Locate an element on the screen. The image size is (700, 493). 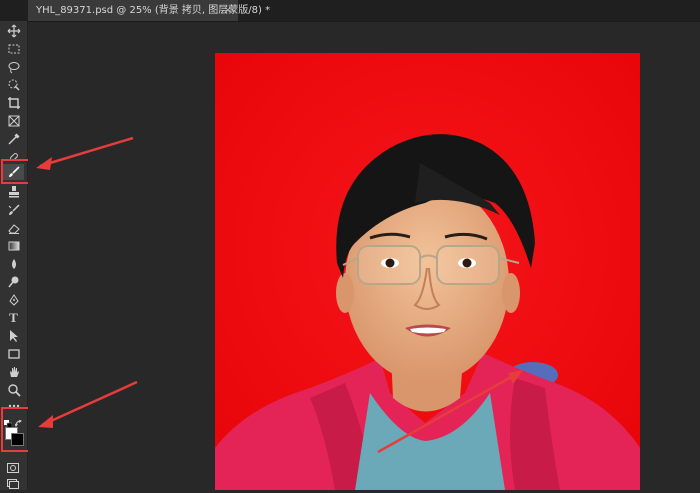
eyedropper-icon is located at coordinates (13, 139).